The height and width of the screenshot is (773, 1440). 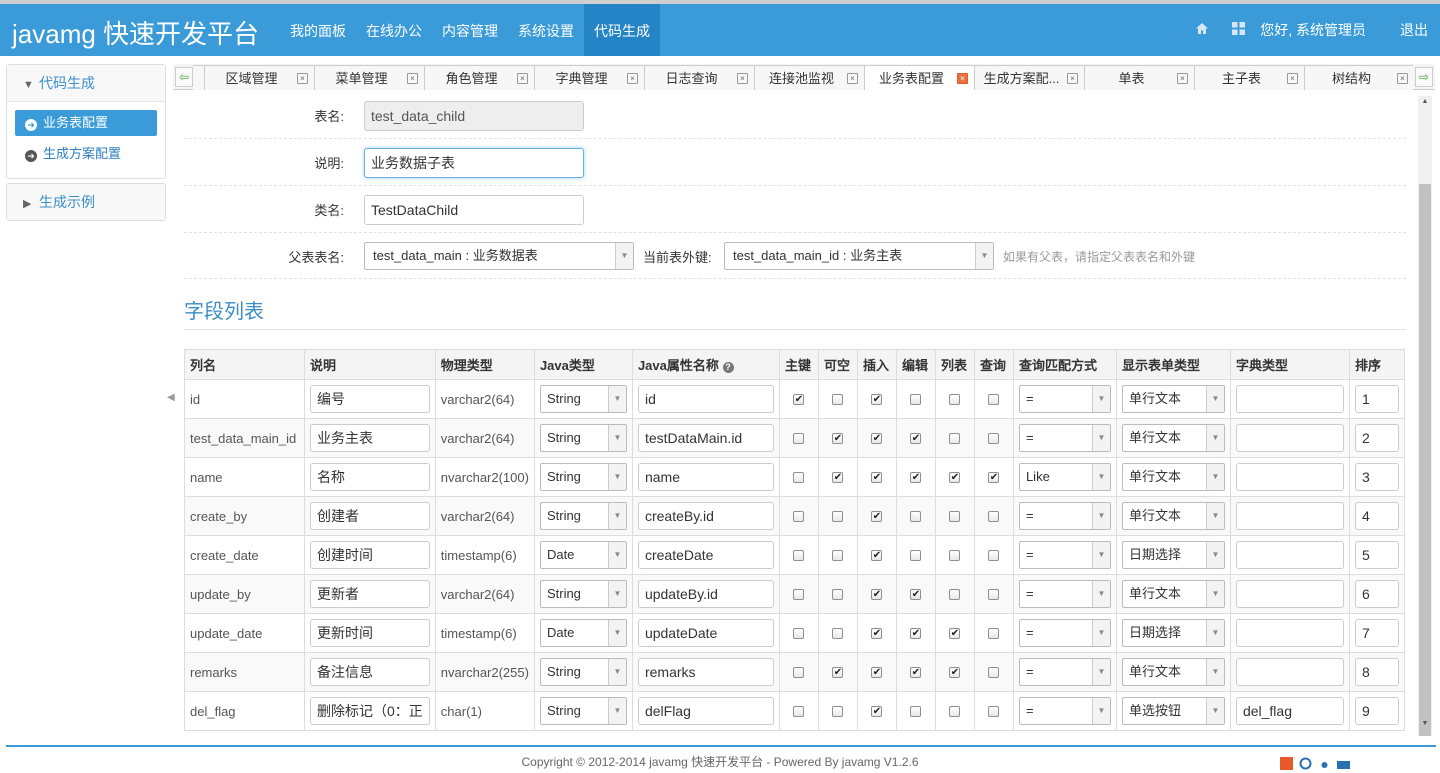 What do you see at coordinates (590, 77) in the screenshot?
I see `tab-item: 字典管理 ×` at bounding box center [590, 77].